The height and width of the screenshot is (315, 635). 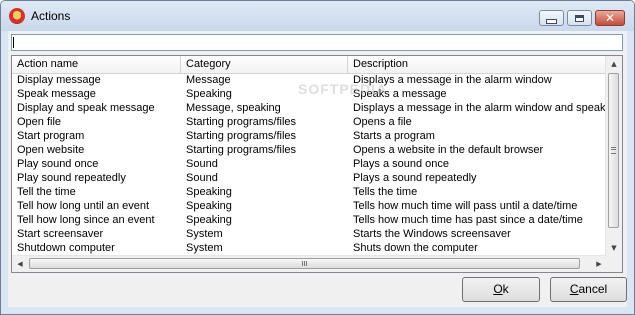 What do you see at coordinates (415, 178) in the screenshot?
I see `description-cell: Plays a sound repeatedly` at bounding box center [415, 178].